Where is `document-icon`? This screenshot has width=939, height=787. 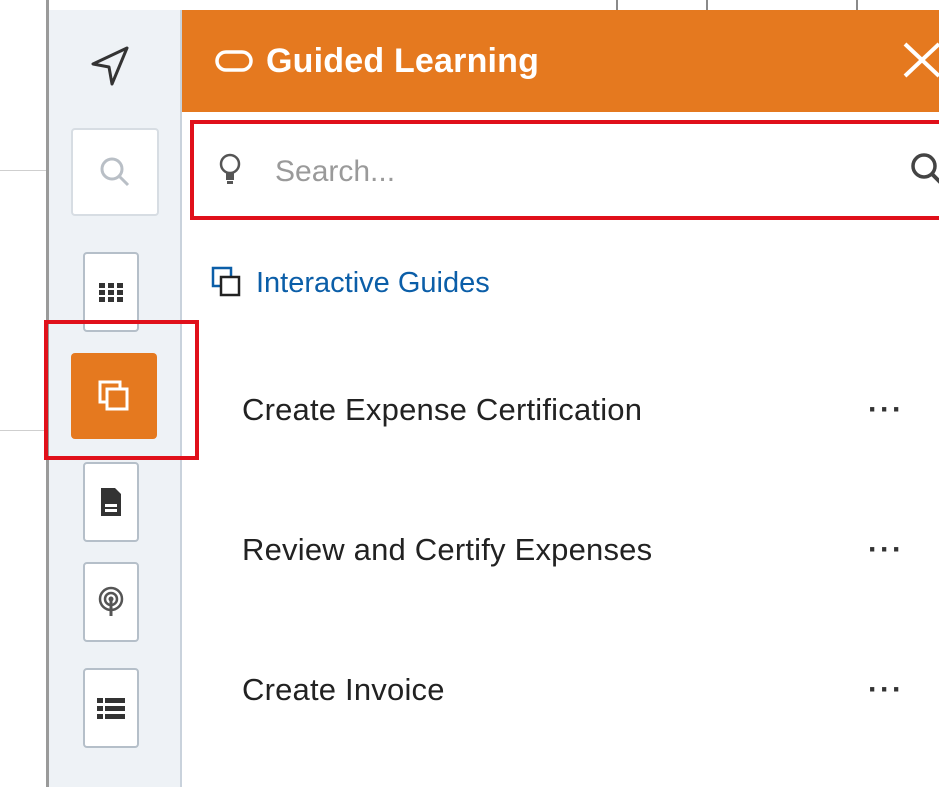
document-icon is located at coordinates (111, 502).